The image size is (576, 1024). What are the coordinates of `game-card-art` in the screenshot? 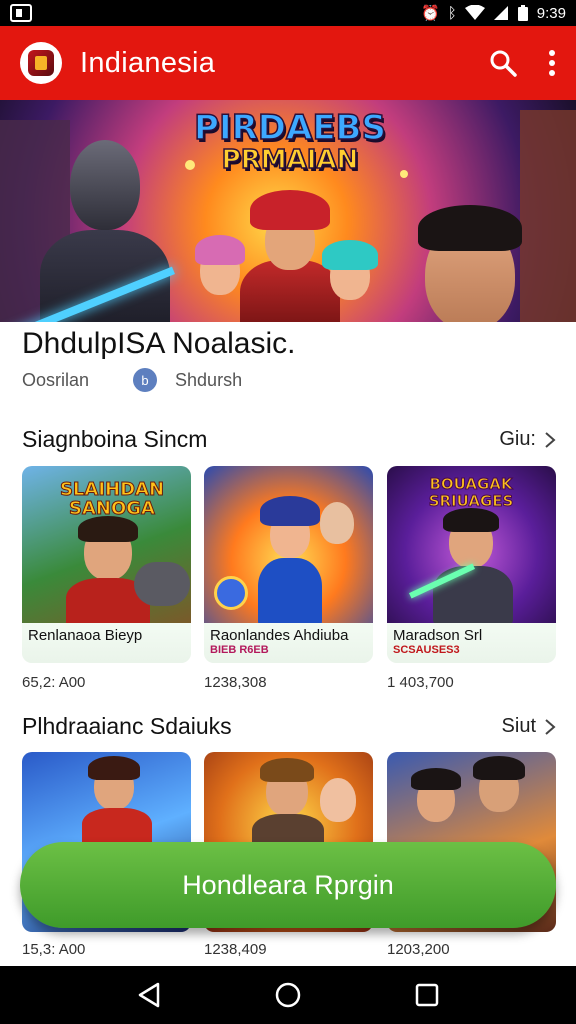 It's located at (288, 544).